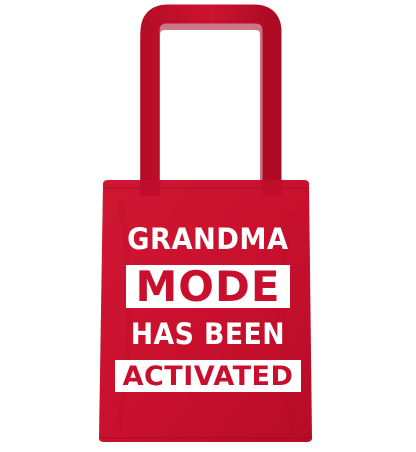 This screenshot has width=416, height=452. I want to click on bag-handle-back, so click(210, 101).